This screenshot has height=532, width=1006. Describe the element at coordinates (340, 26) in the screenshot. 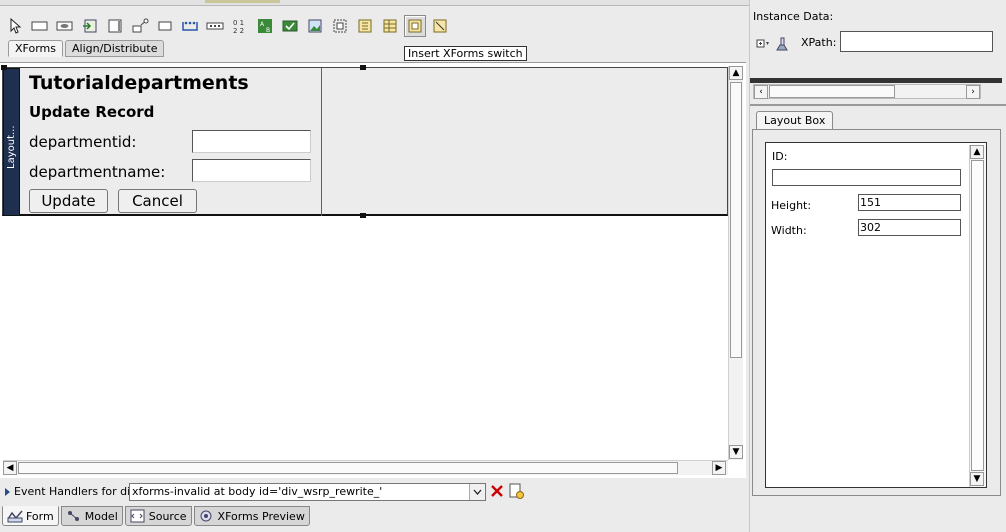

I see `group-icon` at that location.